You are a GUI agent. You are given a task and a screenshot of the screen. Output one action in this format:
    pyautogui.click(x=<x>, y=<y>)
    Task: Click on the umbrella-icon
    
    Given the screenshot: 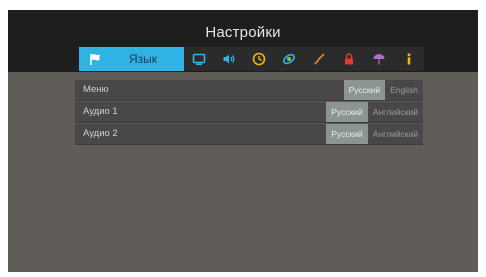 What is the action you would take?
    pyautogui.click(x=379, y=59)
    